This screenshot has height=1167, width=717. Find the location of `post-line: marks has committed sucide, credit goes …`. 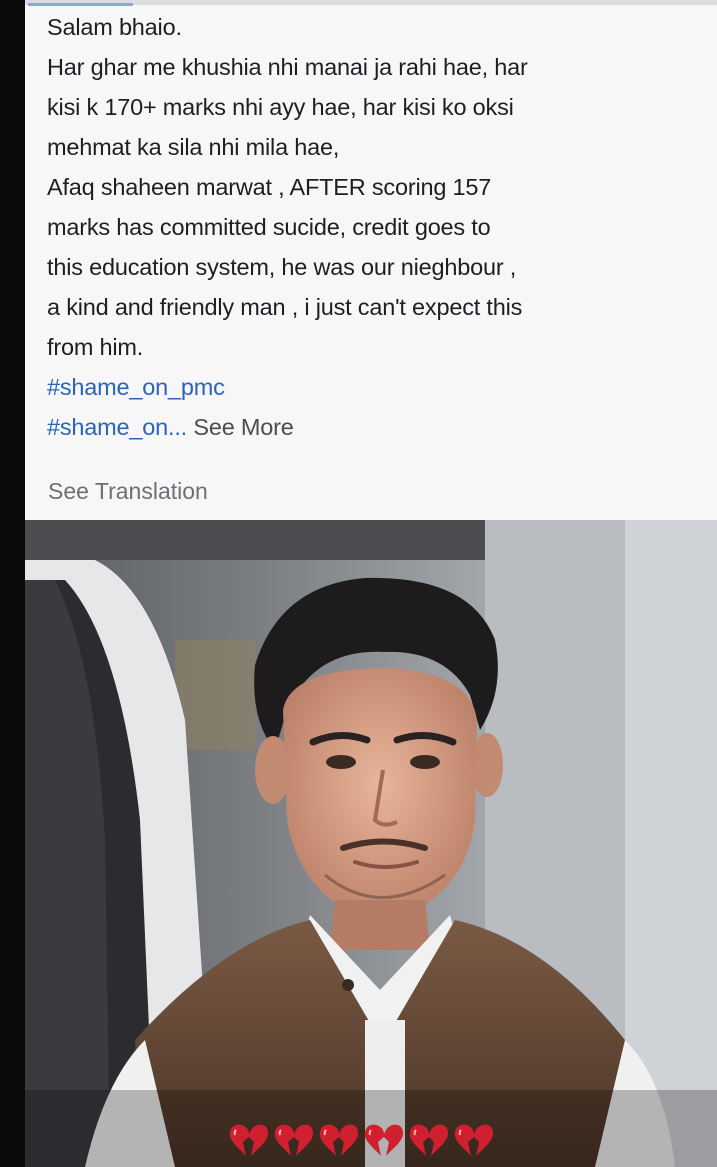

post-line: marks has committed sucide, credit goes … is located at coordinates (269, 227).